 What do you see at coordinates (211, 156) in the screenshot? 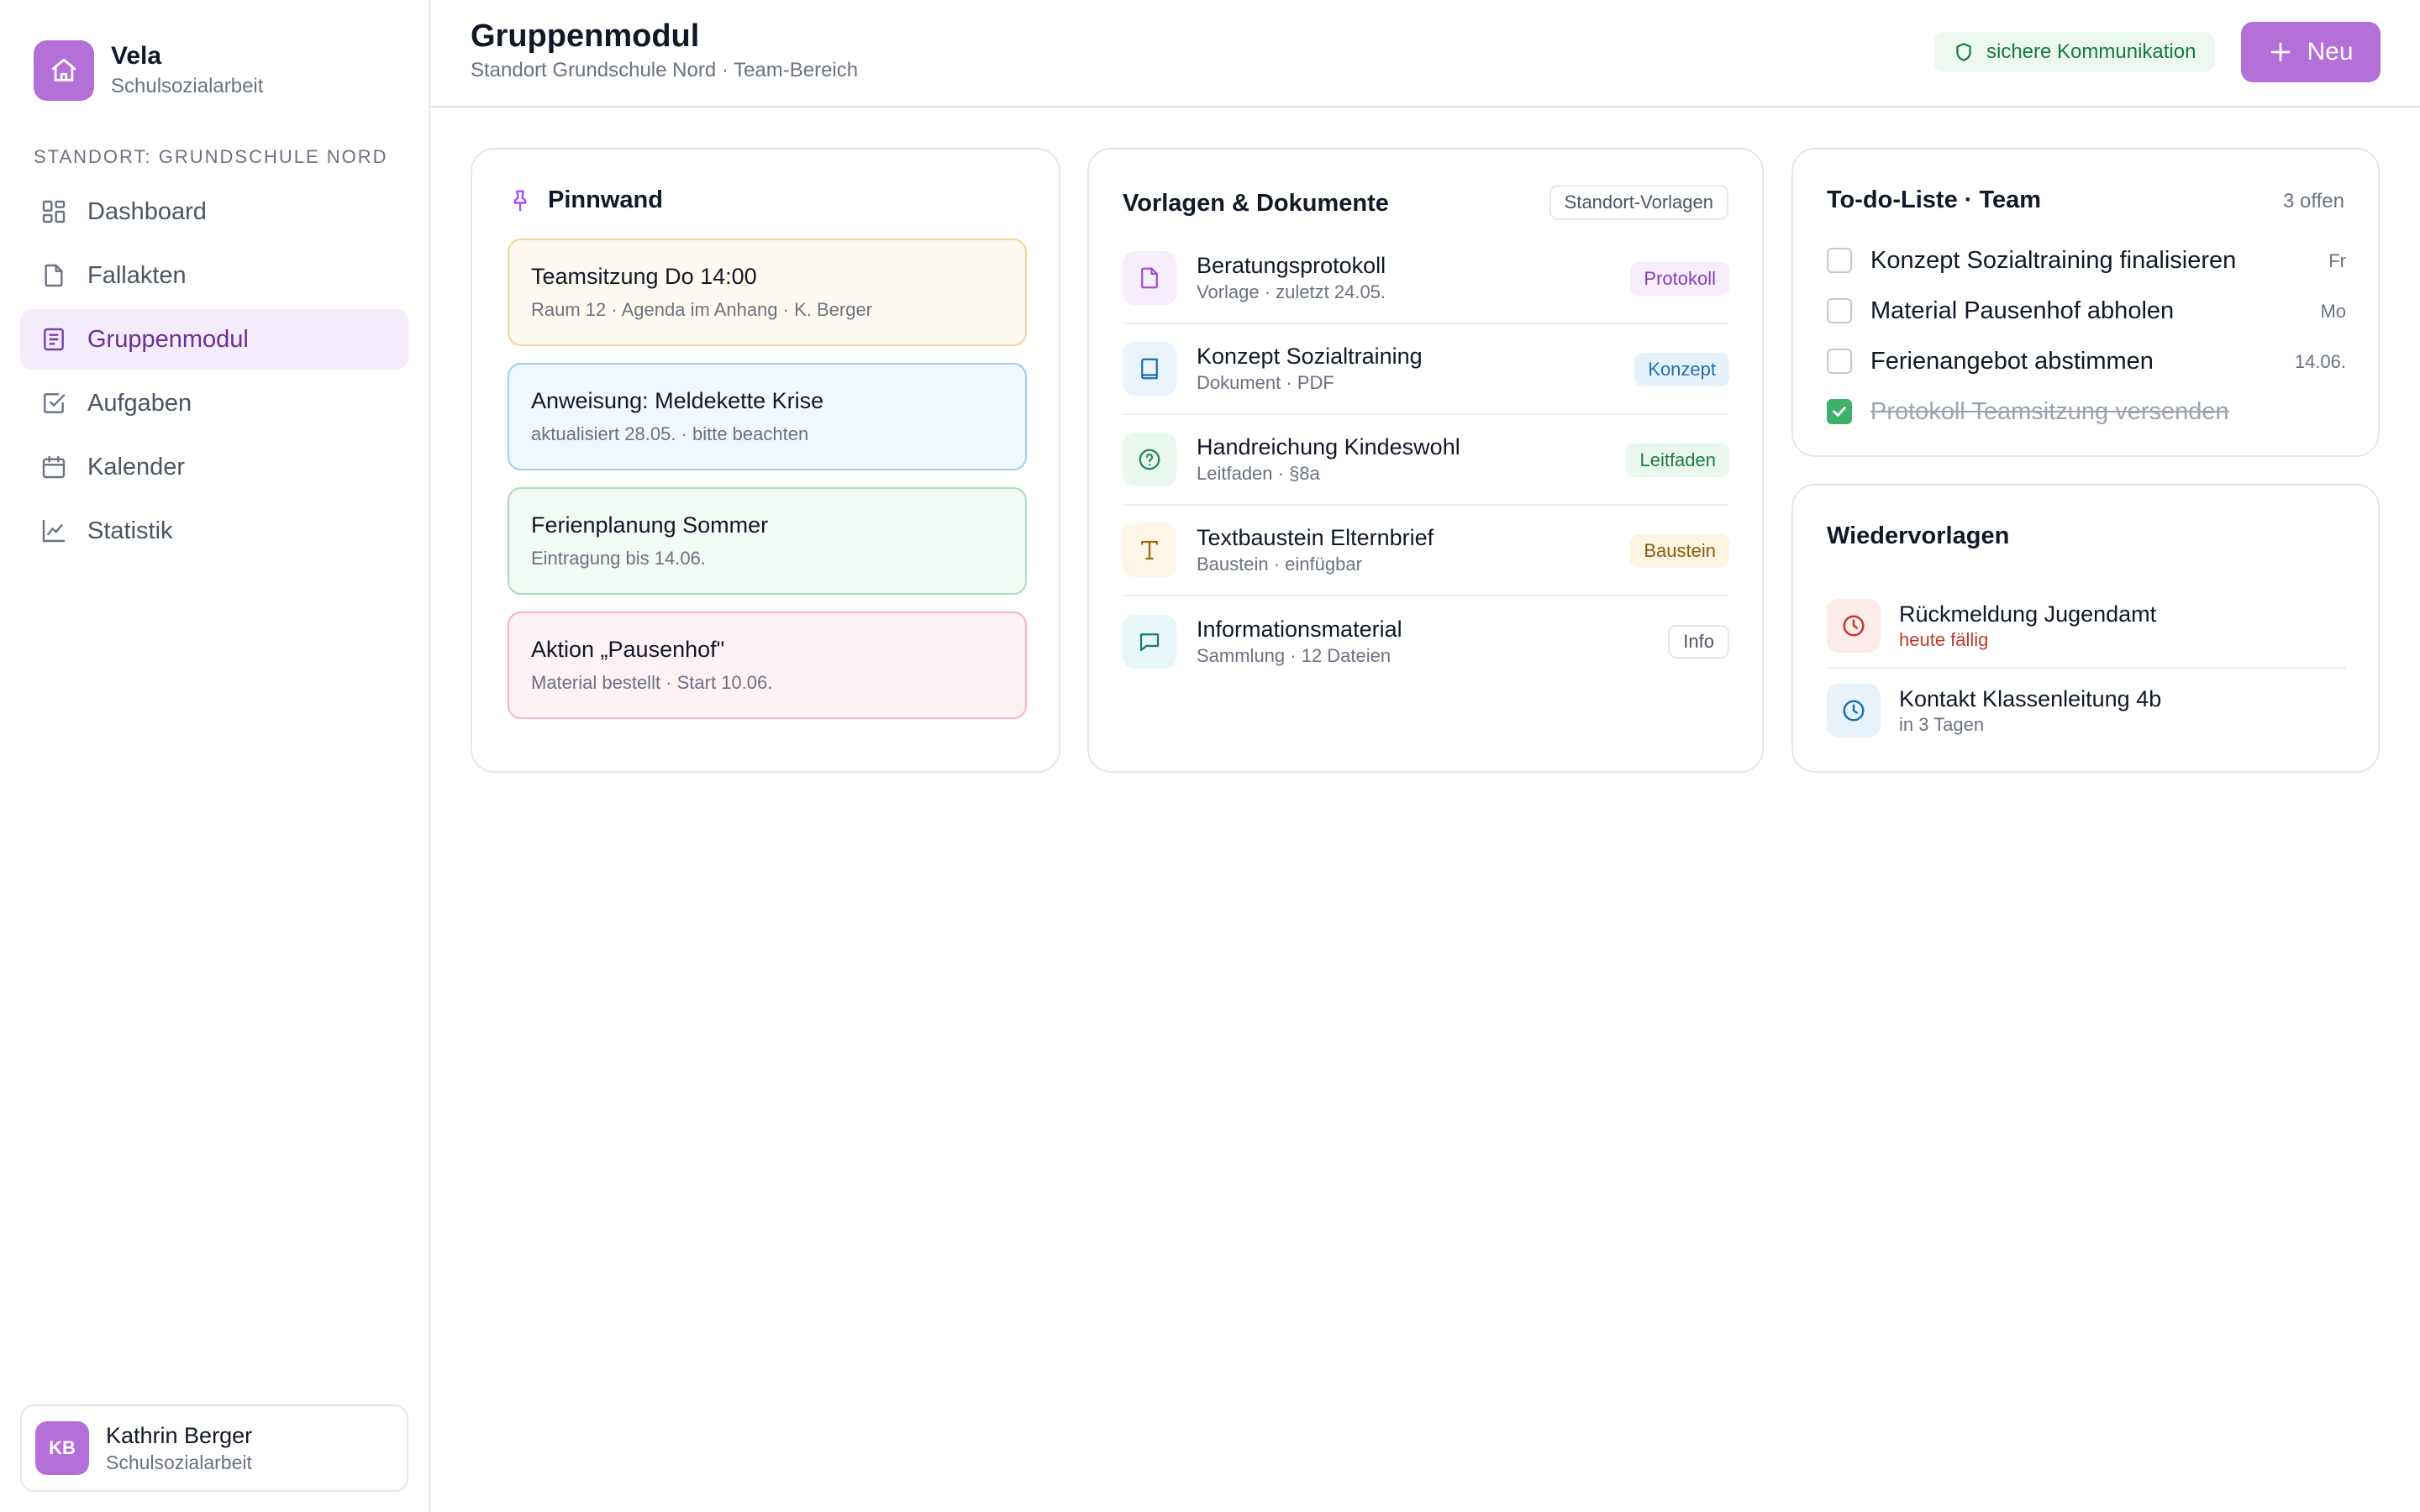
I see `location-label: Standort: Grundschule Nord` at bounding box center [211, 156].